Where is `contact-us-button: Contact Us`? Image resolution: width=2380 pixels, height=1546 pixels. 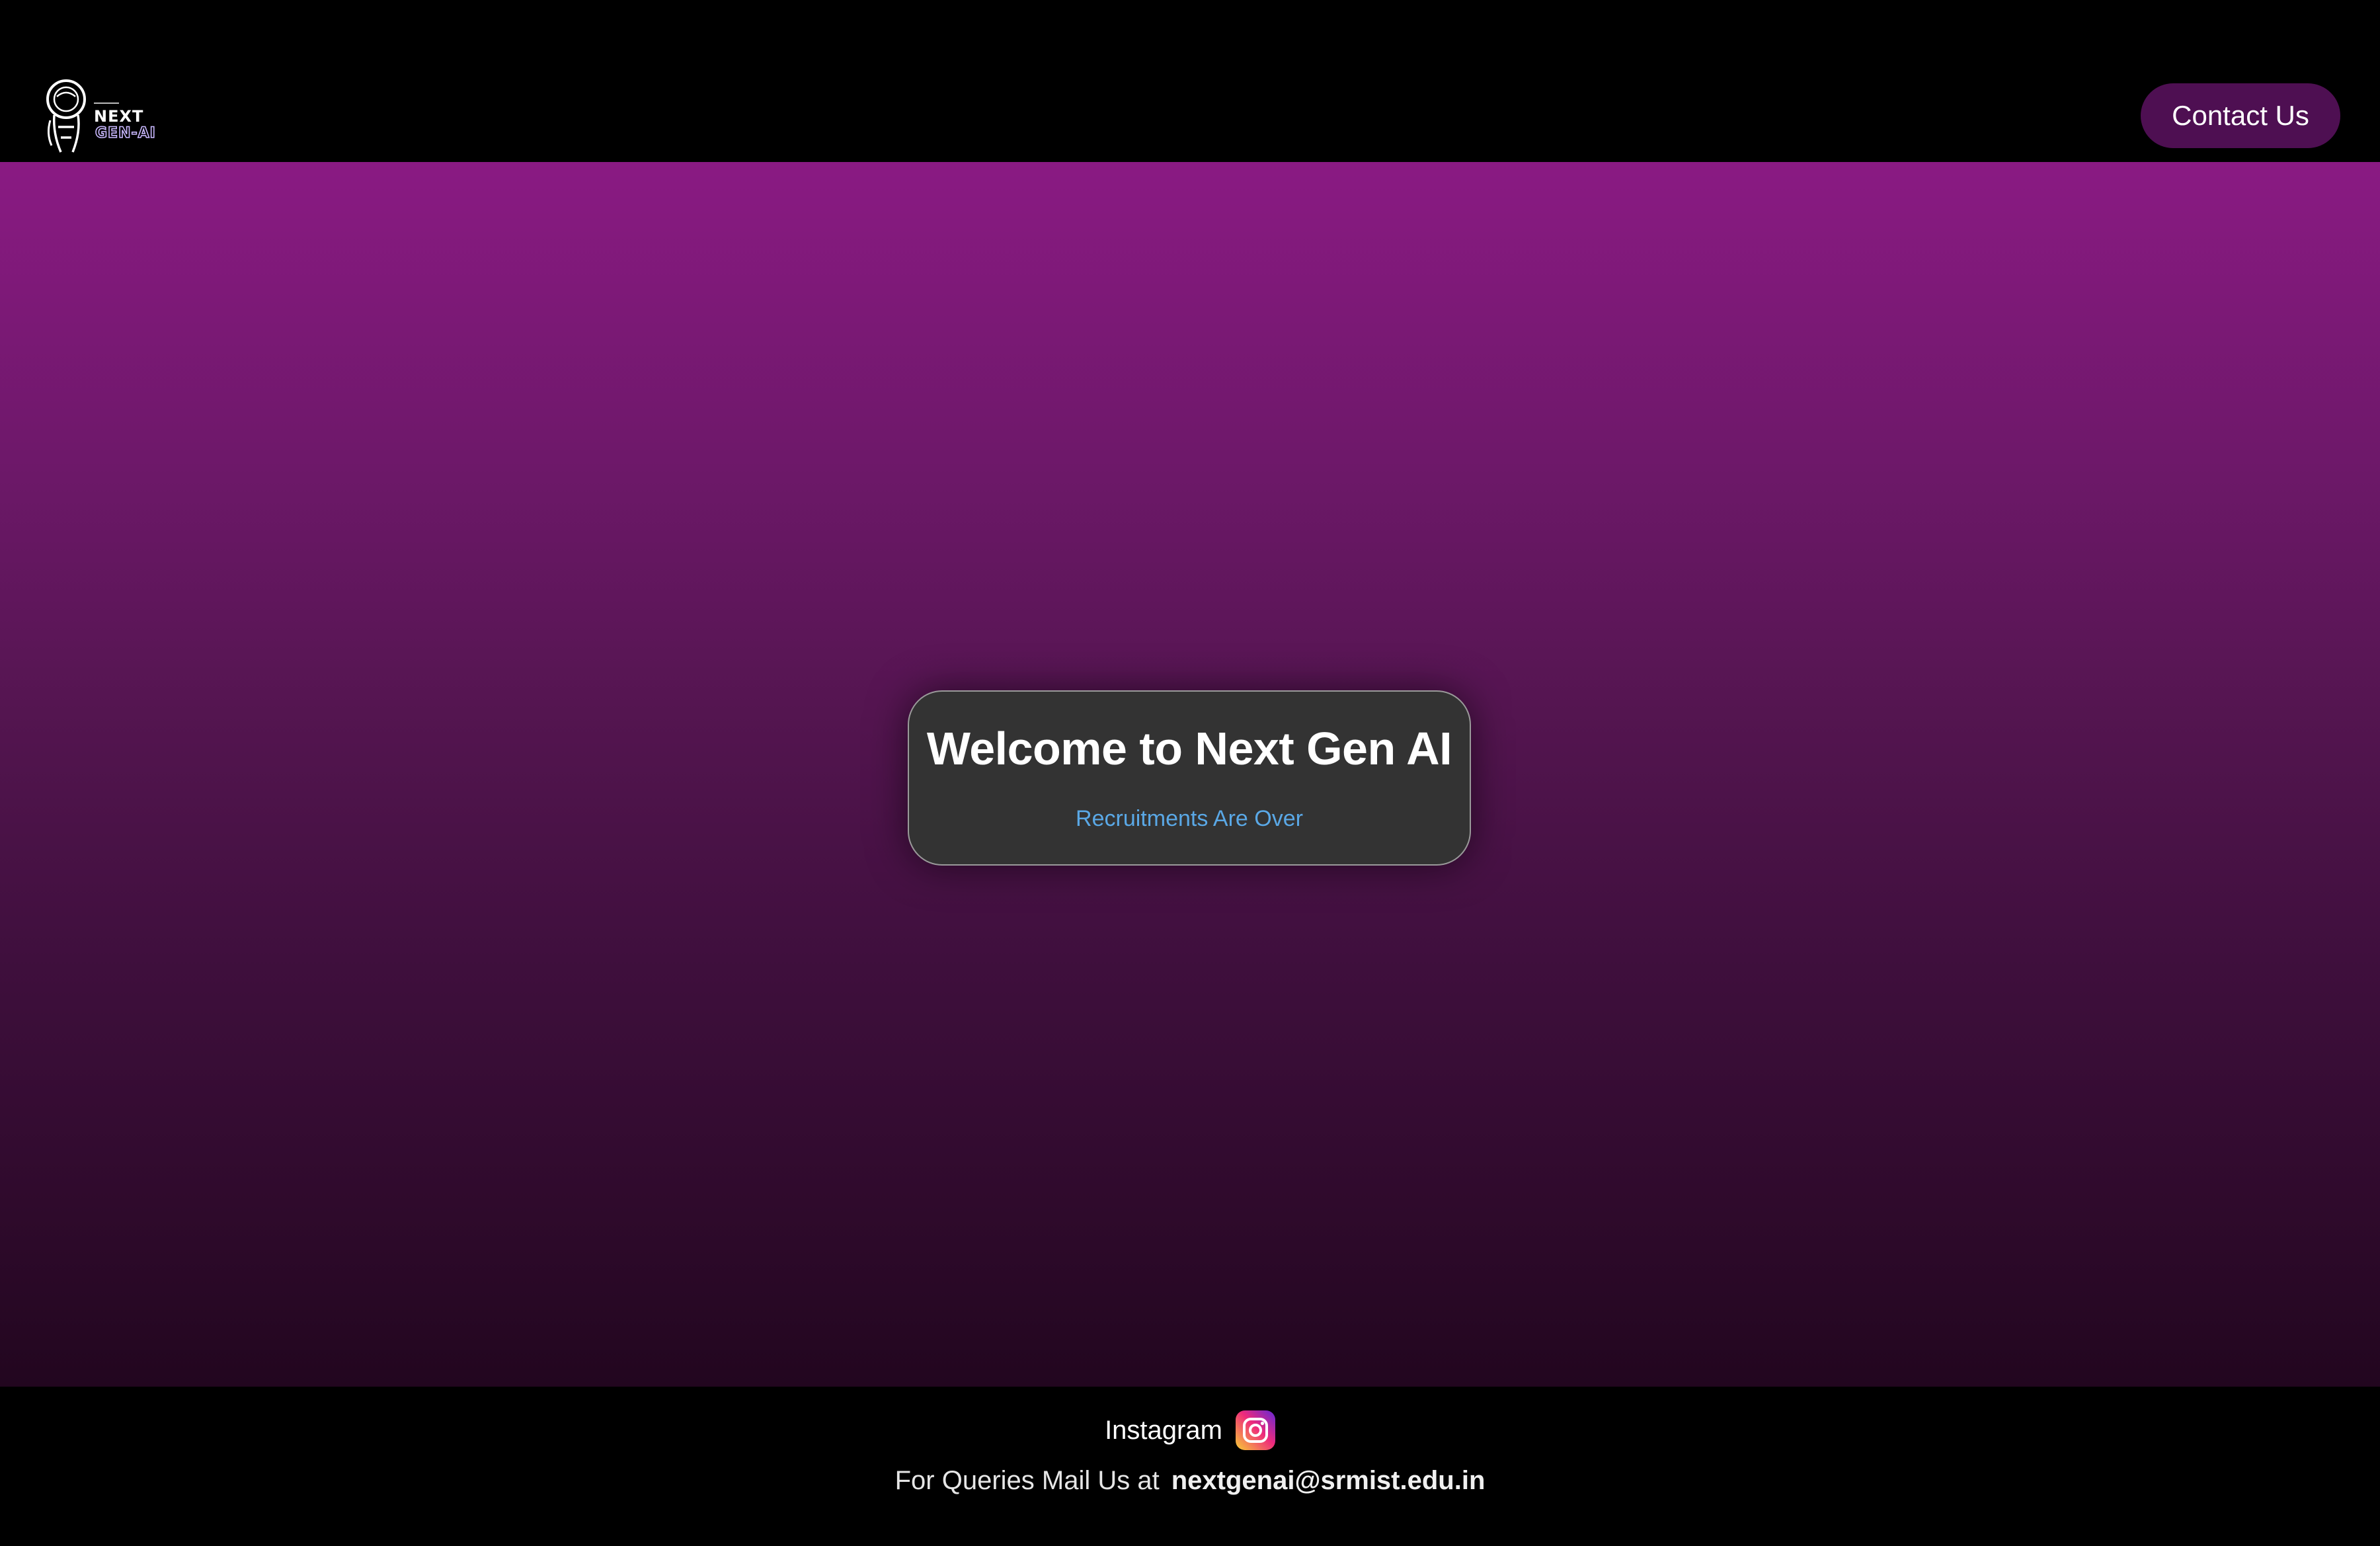 contact-us-button: Contact Us is located at coordinates (2240, 115).